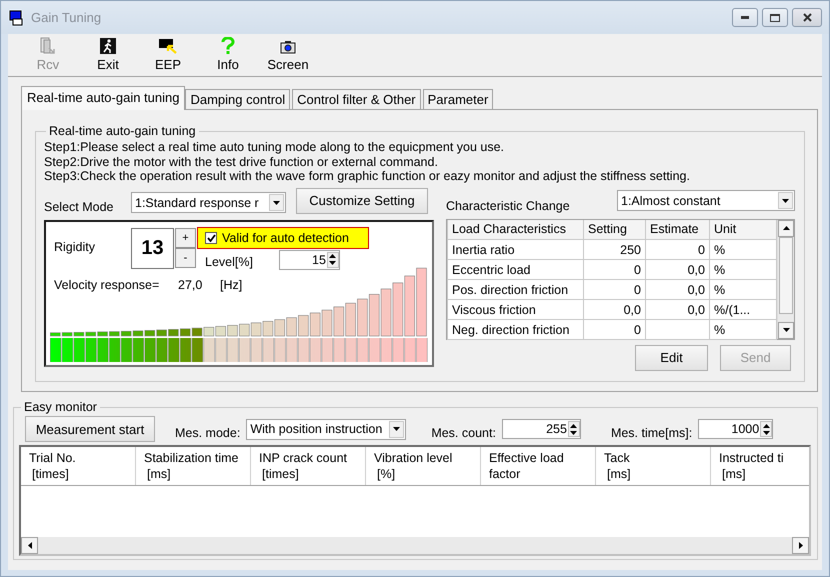 The width and height of the screenshot is (830, 577). Describe the element at coordinates (309, 260) in the screenshot. I see `level-spinbox: 15` at that location.